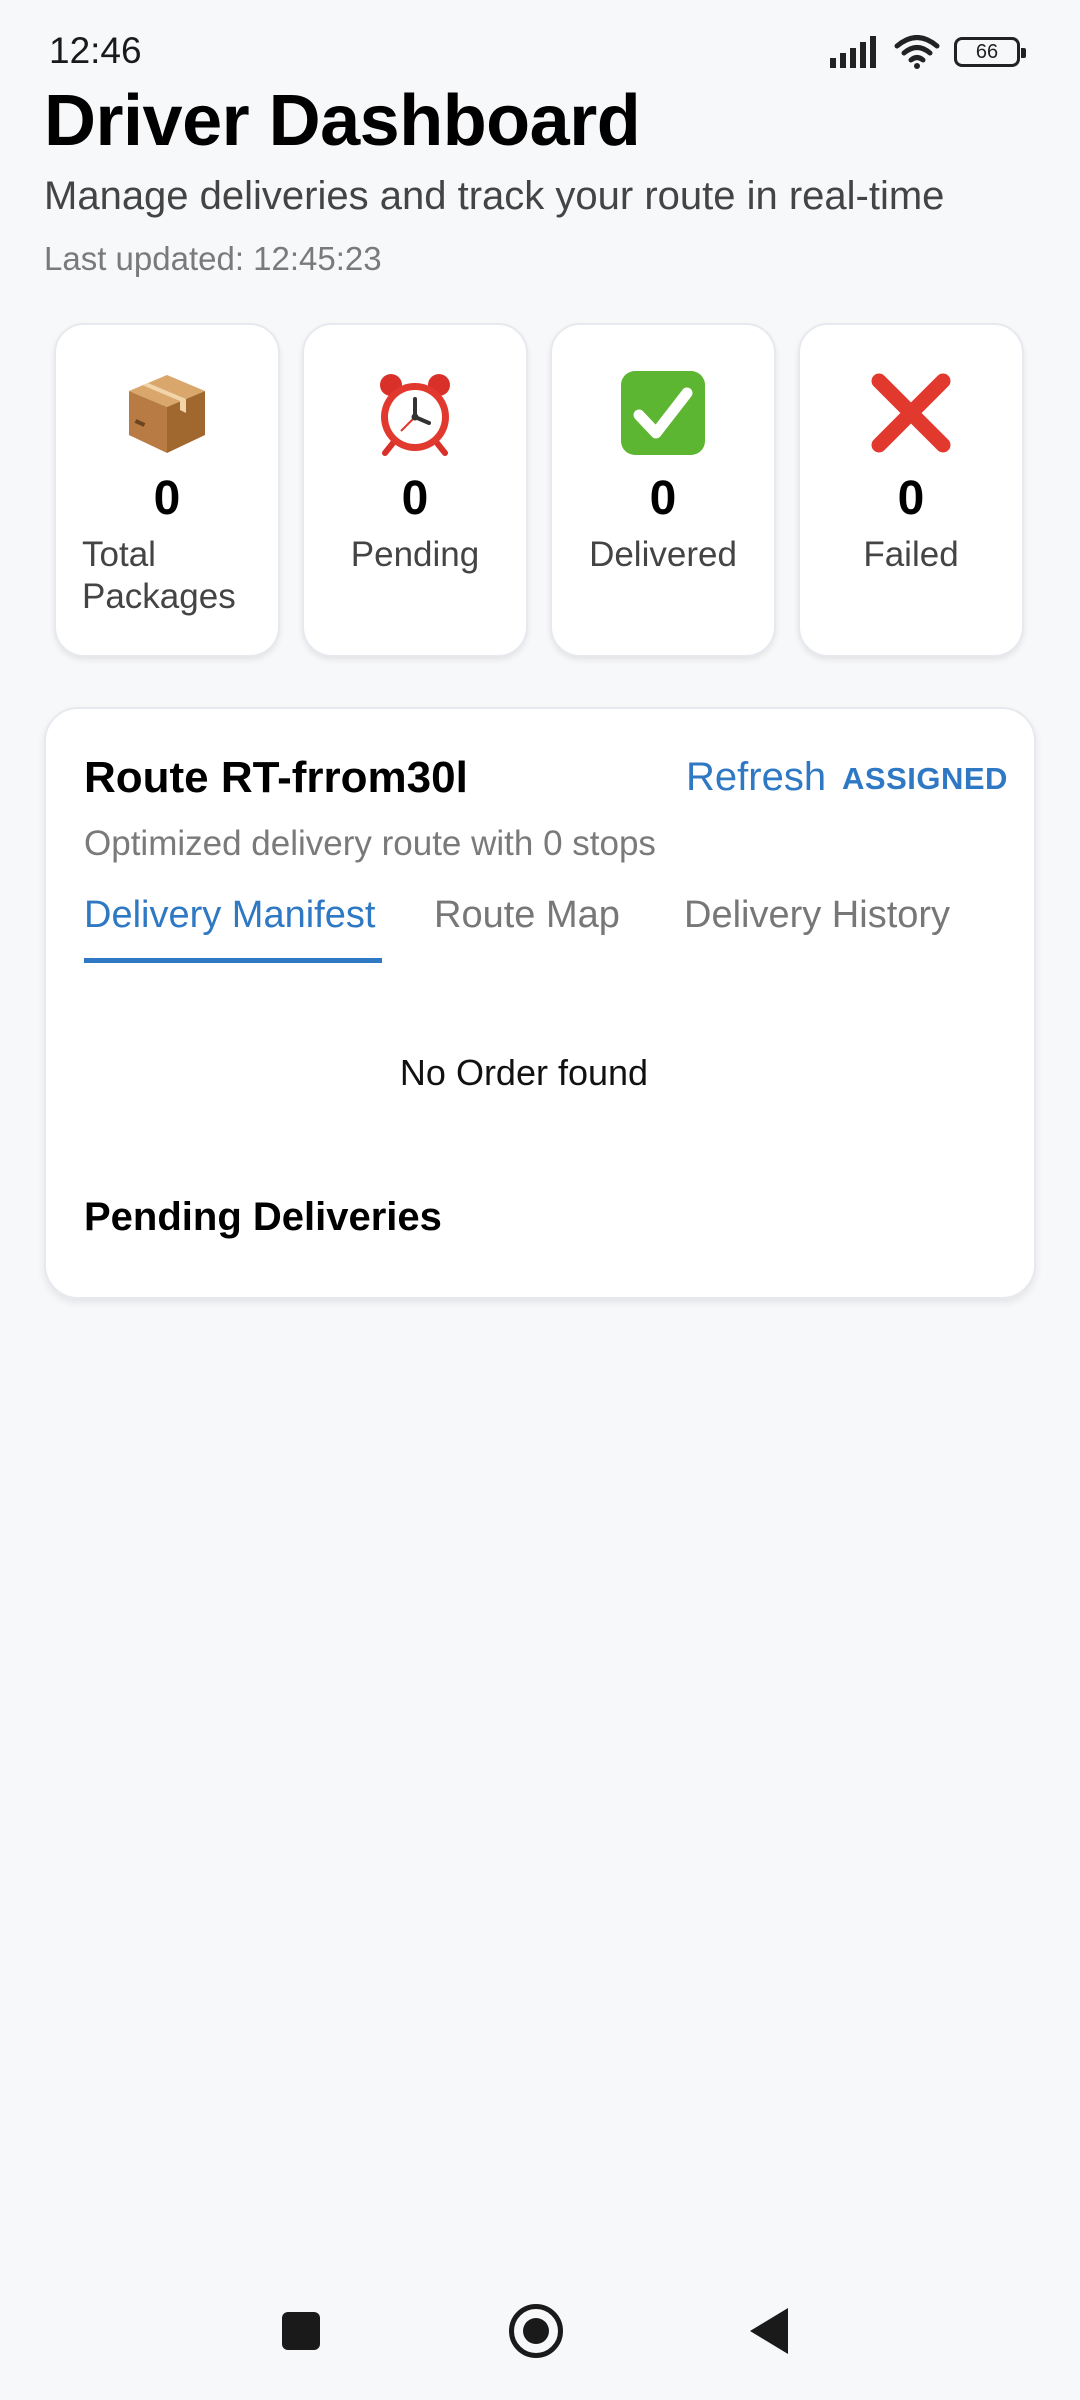 This screenshot has height=2400, width=1080. What do you see at coordinates (663, 554) in the screenshot?
I see `stat-label: Delivered` at bounding box center [663, 554].